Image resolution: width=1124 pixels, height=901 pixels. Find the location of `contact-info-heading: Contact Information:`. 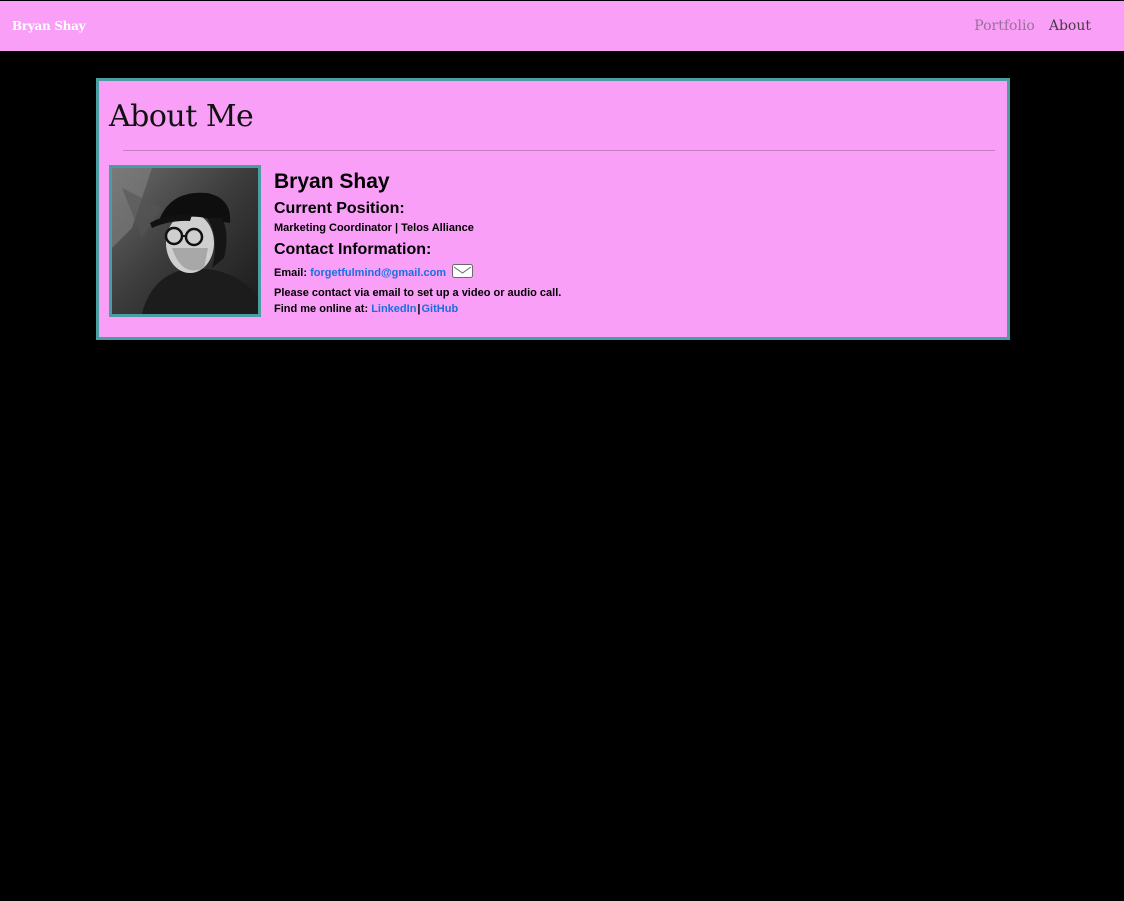

contact-info-heading: Contact Information: is located at coordinates (353, 249).